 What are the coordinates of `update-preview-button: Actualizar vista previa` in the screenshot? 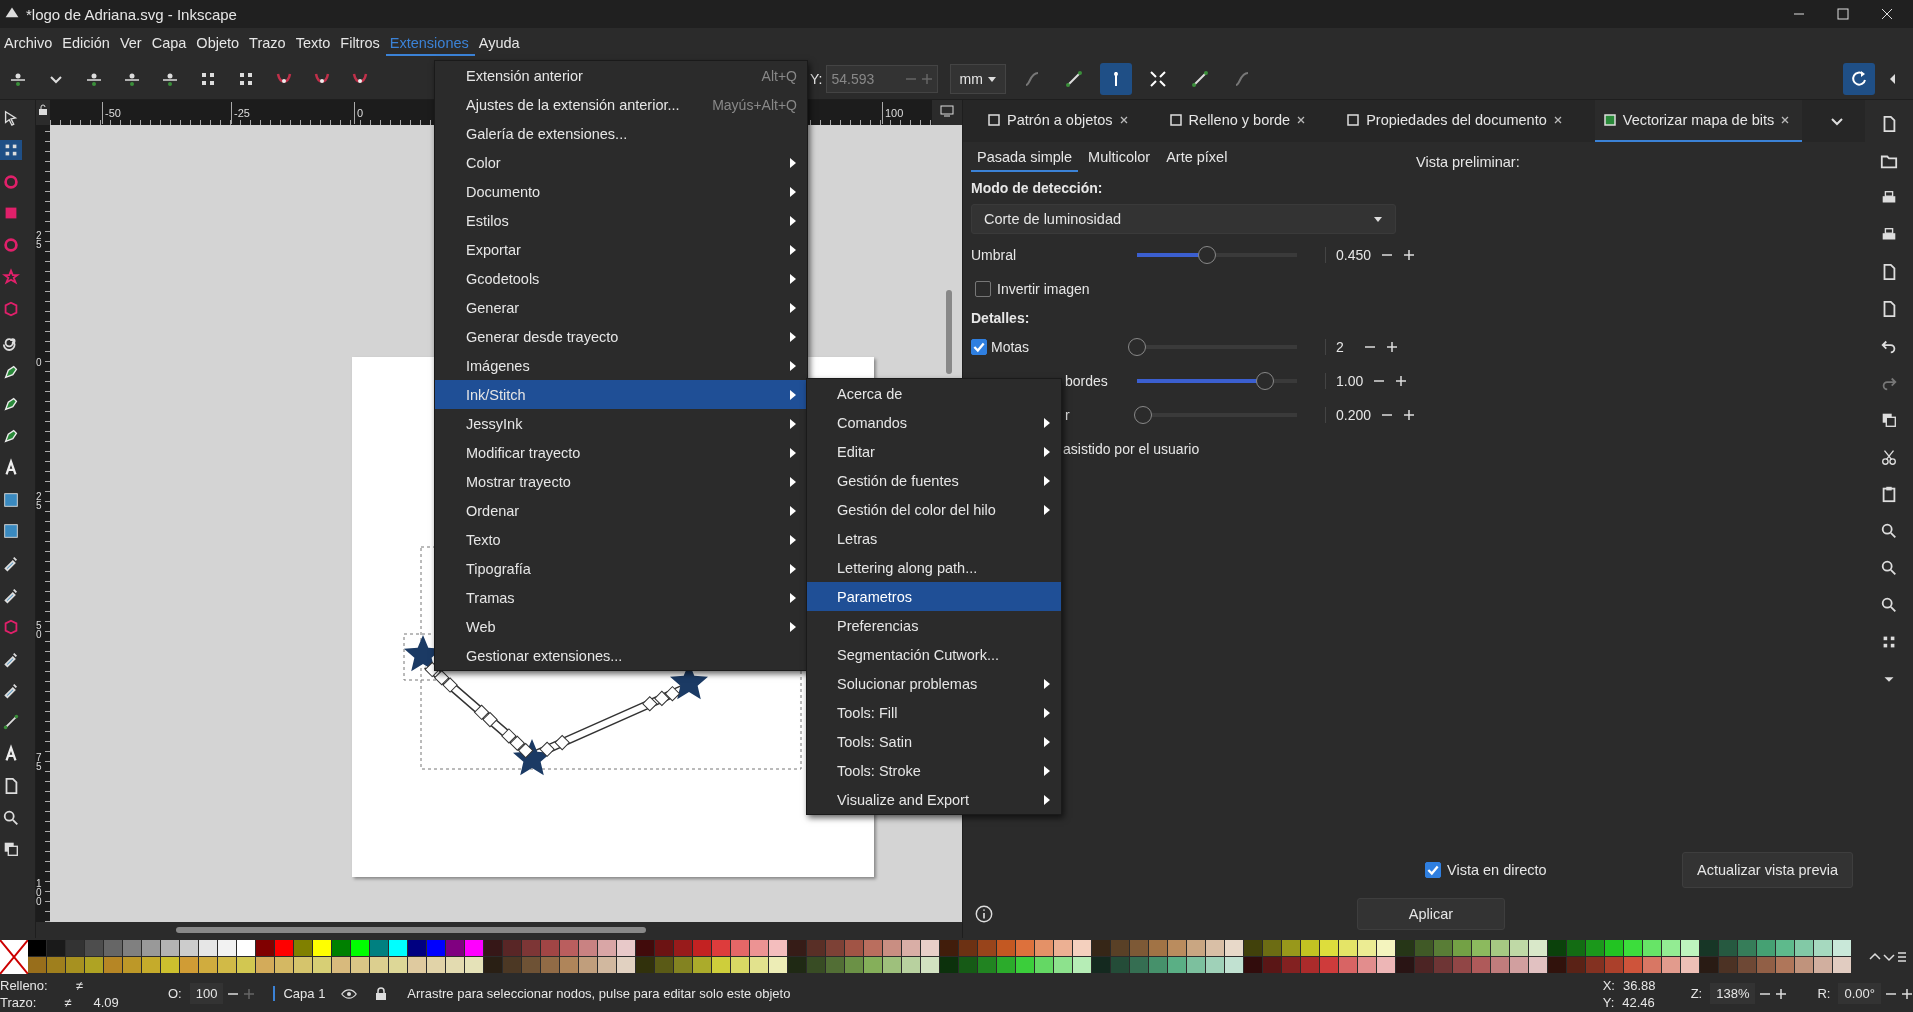 It's located at (1767, 870).